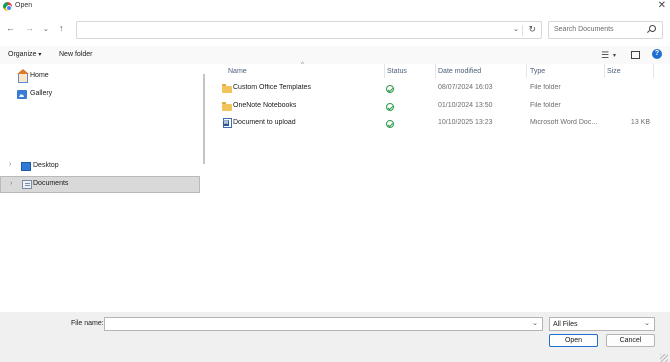 The width and height of the screenshot is (670, 362). What do you see at coordinates (100, 76) in the screenshot?
I see `sidebar-item-home: Home` at bounding box center [100, 76].